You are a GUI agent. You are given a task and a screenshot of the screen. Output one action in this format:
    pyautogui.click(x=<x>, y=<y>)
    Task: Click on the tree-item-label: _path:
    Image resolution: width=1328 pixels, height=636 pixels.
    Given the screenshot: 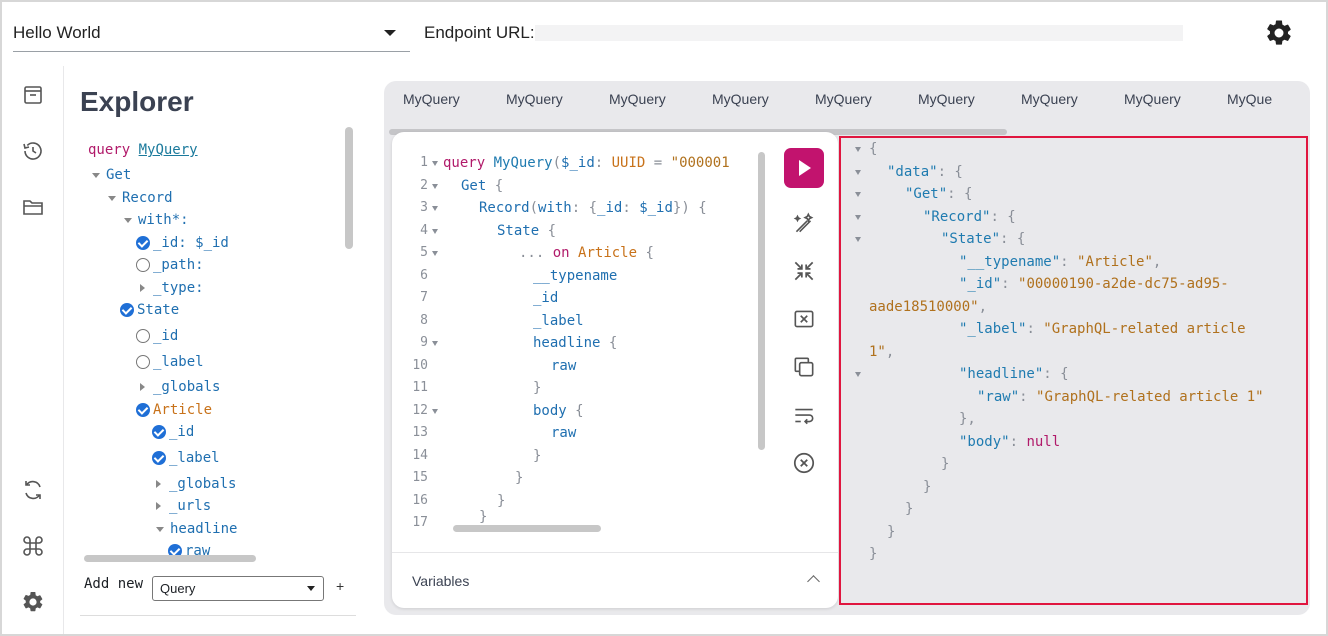 What is the action you would take?
    pyautogui.click(x=178, y=265)
    